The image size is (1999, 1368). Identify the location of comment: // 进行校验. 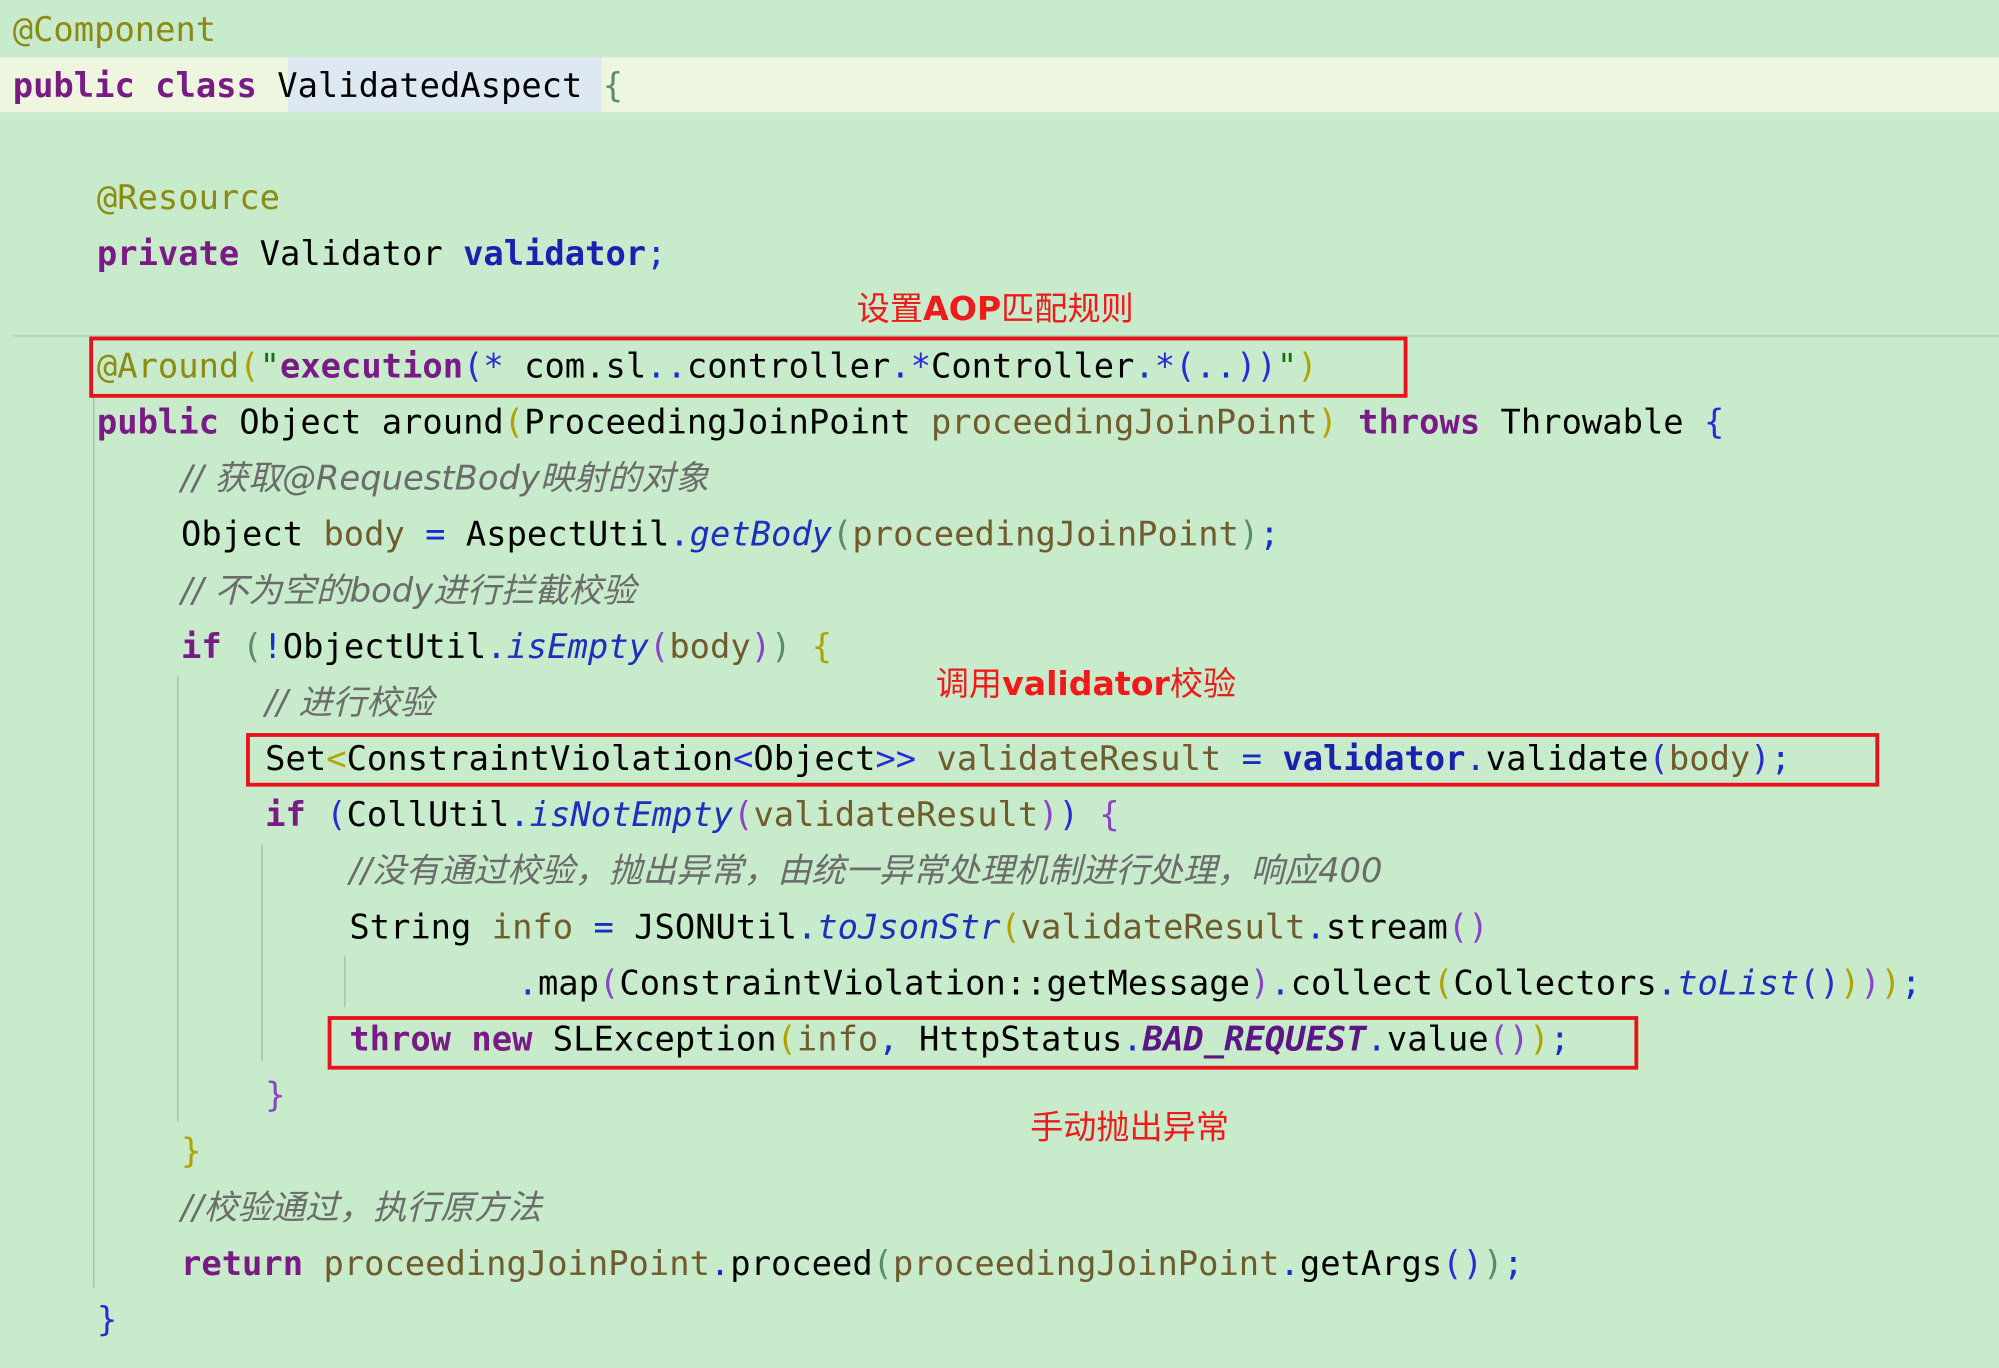
(349, 703).